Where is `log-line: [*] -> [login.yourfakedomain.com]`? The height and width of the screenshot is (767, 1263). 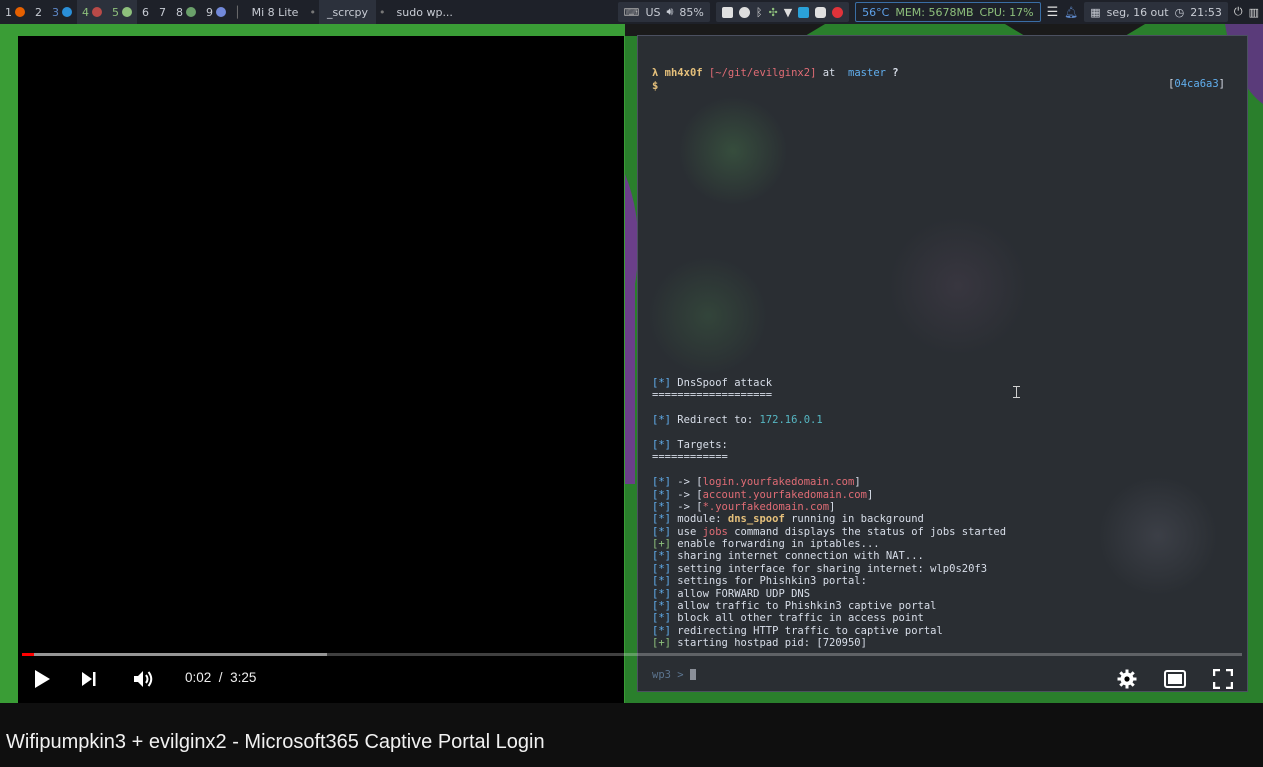 log-line: [*] -> [login.yourfakedomain.com] is located at coordinates (947, 482).